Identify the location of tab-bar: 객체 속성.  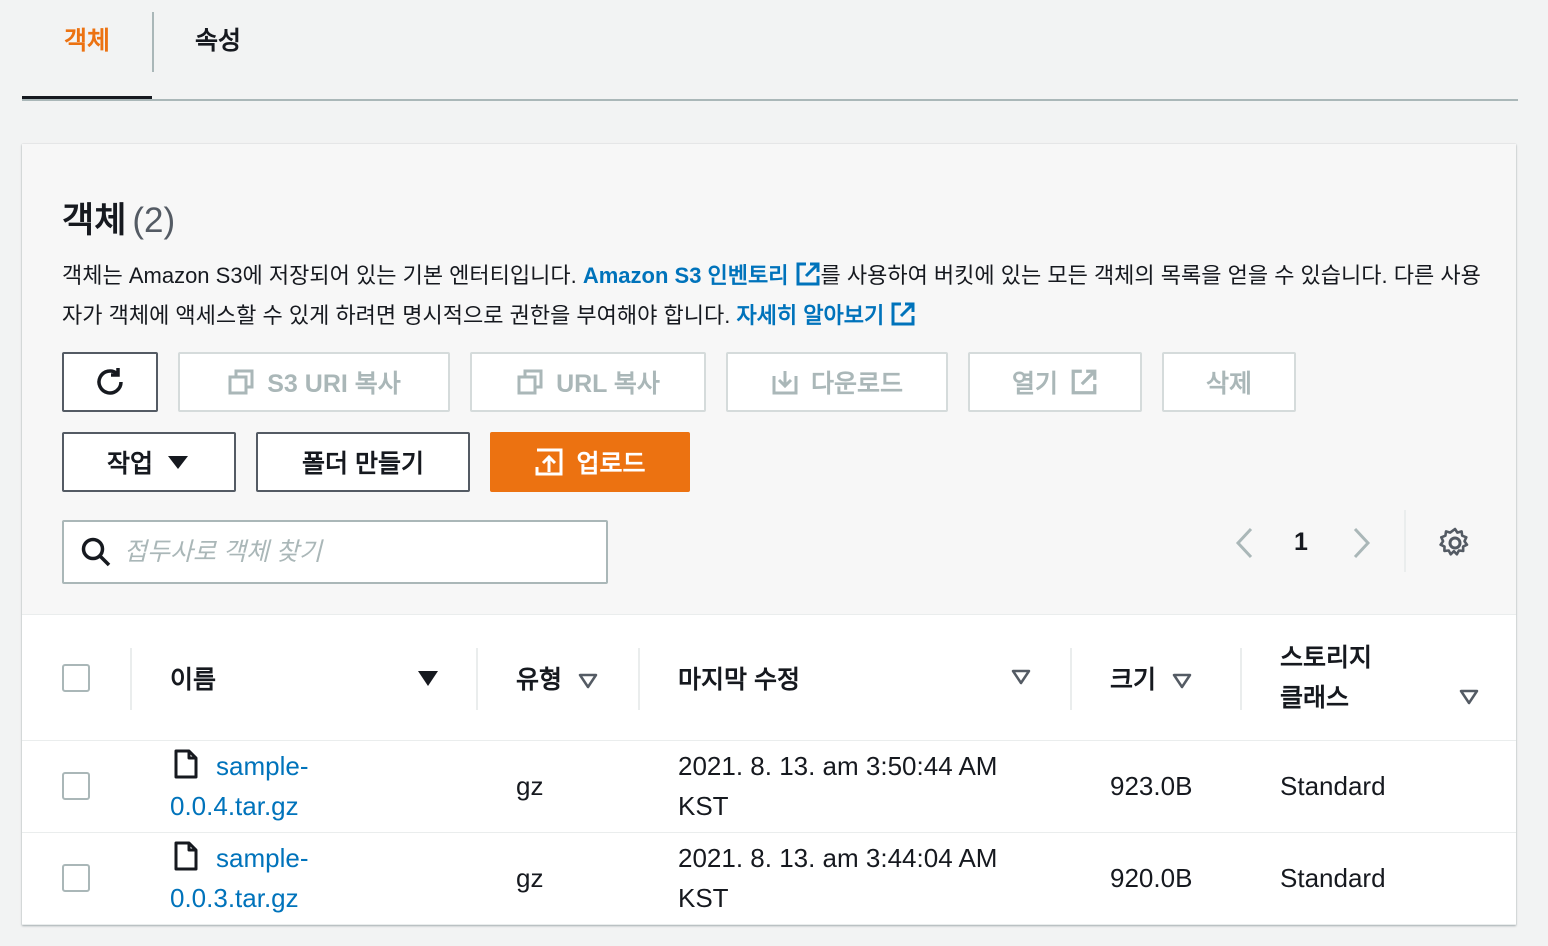
(770, 51).